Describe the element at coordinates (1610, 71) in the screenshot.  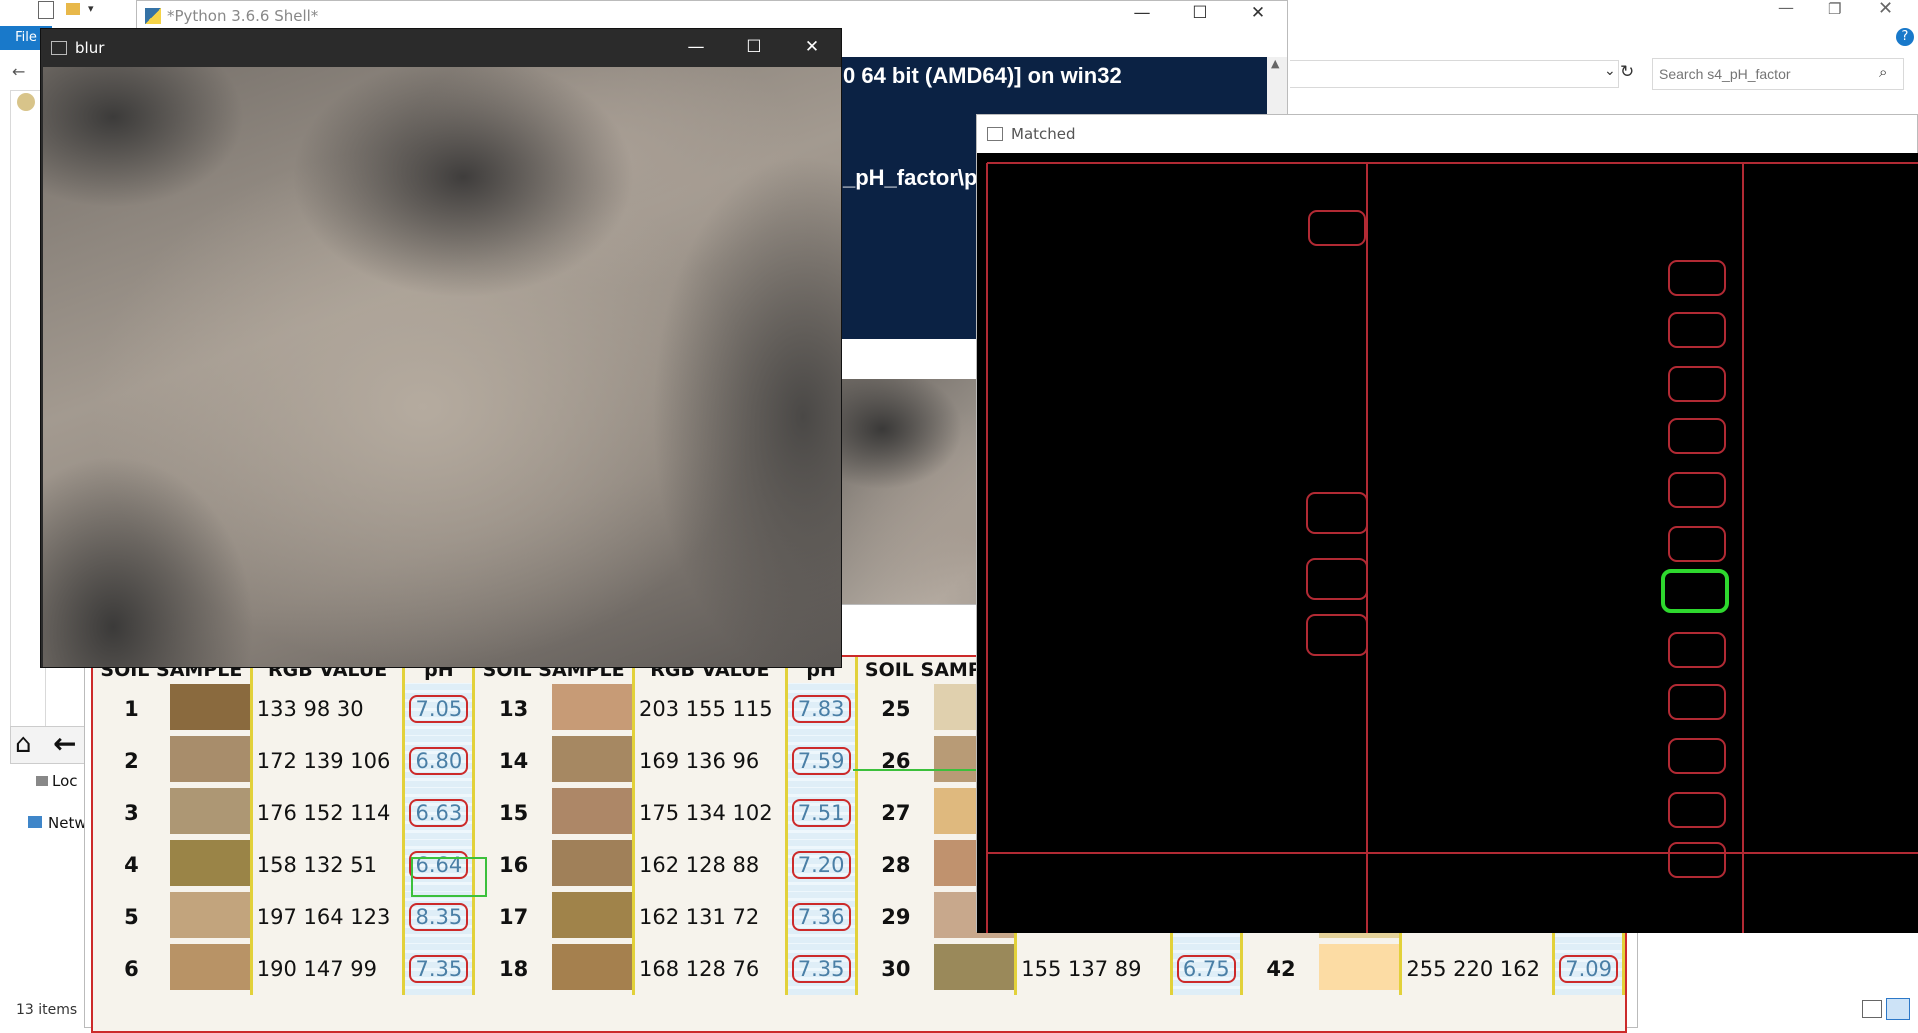
I see `chevron-down-icon: ⌄` at that location.